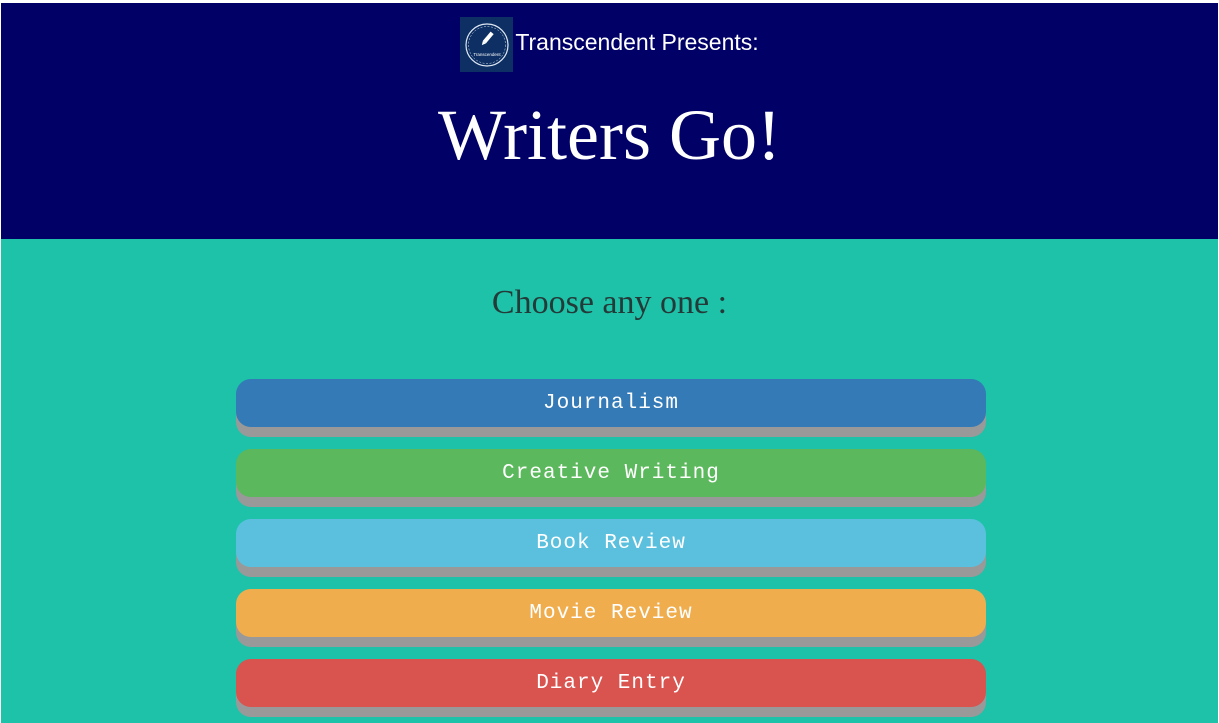  I want to click on brand: Transcendent Transcendent Presents:, so click(609, 44).